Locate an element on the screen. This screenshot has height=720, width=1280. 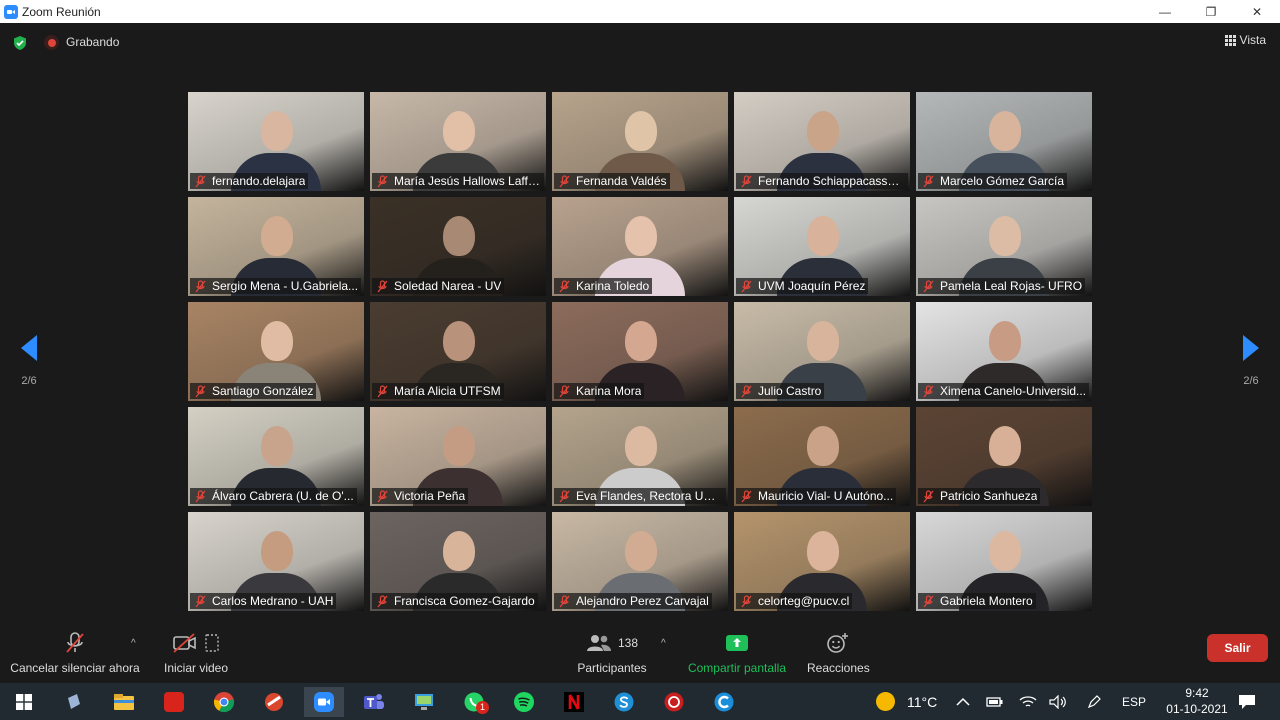
participant-video-tile: Julio Castro is located at coordinates (822, 351).